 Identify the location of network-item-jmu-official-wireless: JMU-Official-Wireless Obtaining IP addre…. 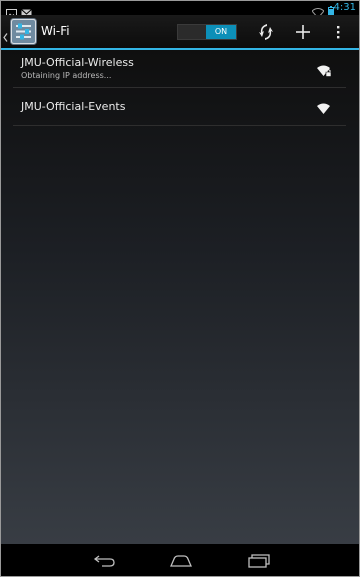
(180, 69).